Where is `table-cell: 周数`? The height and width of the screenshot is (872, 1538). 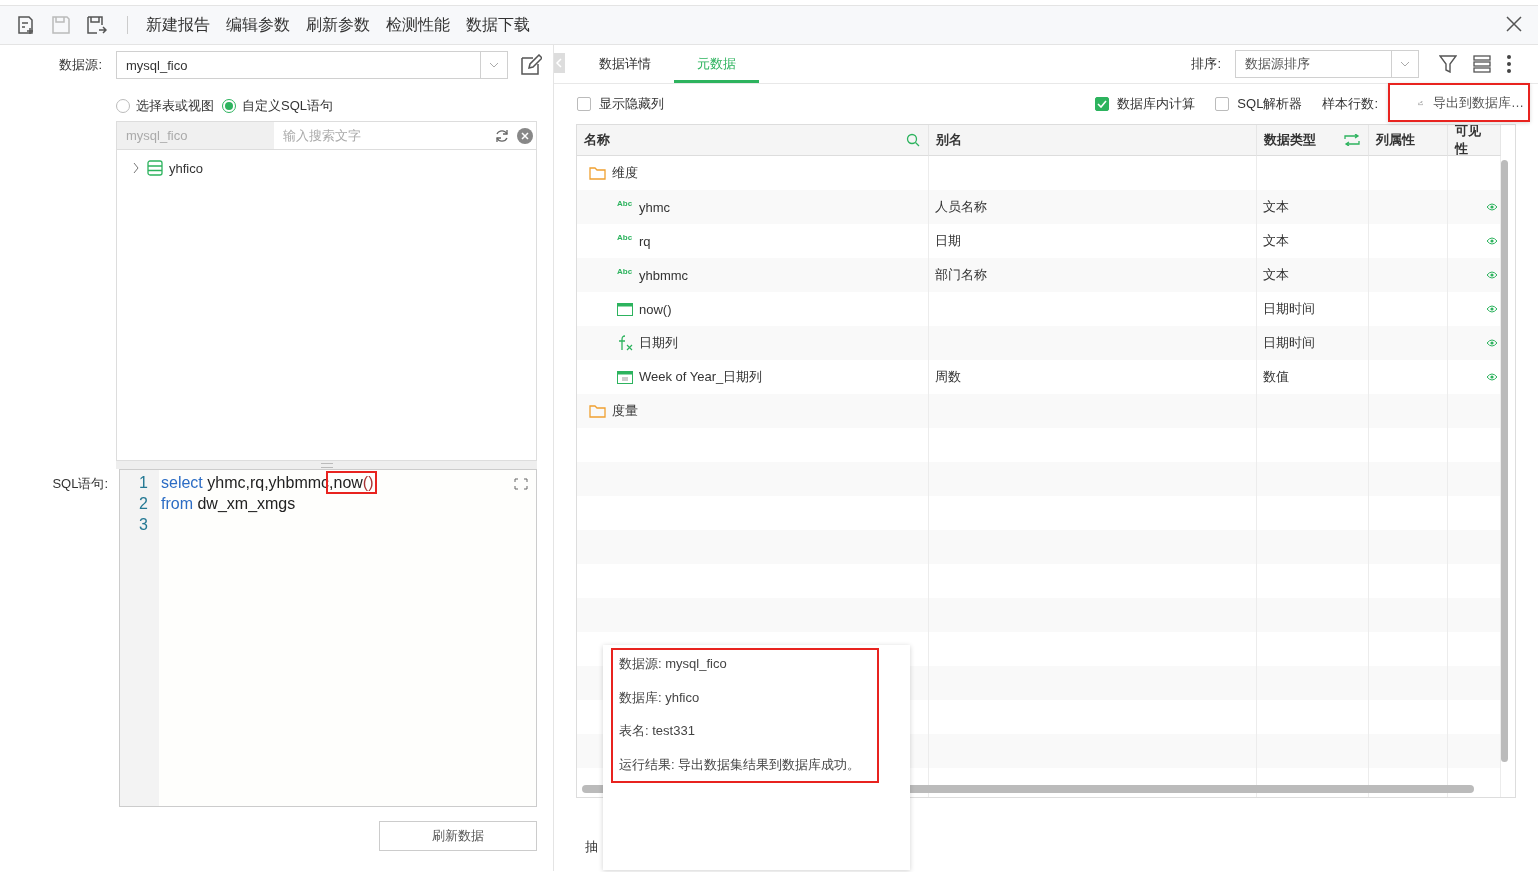 table-cell: 周数 is located at coordinates (948, 377).